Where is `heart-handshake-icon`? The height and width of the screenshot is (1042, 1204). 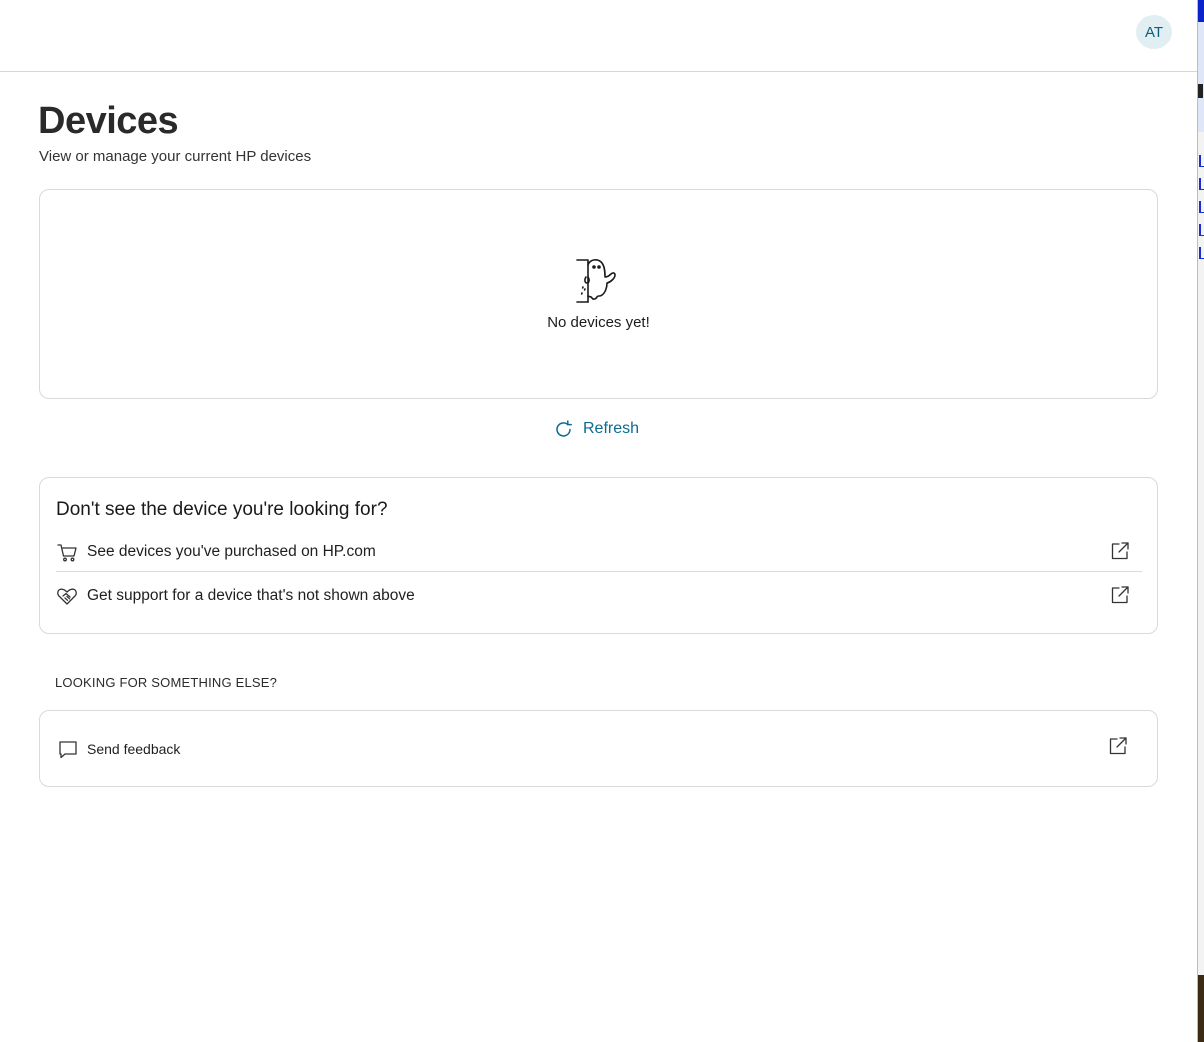
heart-handshake-icon is located at coordinates (67, 596).